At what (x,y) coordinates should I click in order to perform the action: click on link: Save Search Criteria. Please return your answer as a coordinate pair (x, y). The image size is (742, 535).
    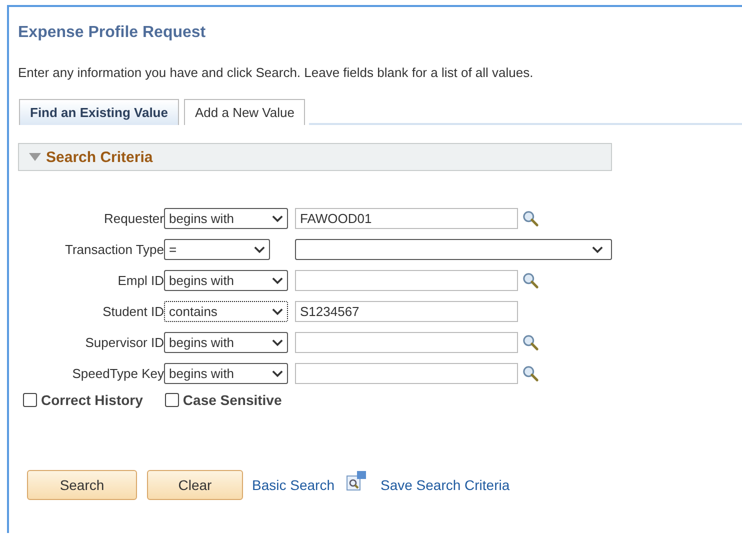
    Looking at the image, I should click on (445, 485).